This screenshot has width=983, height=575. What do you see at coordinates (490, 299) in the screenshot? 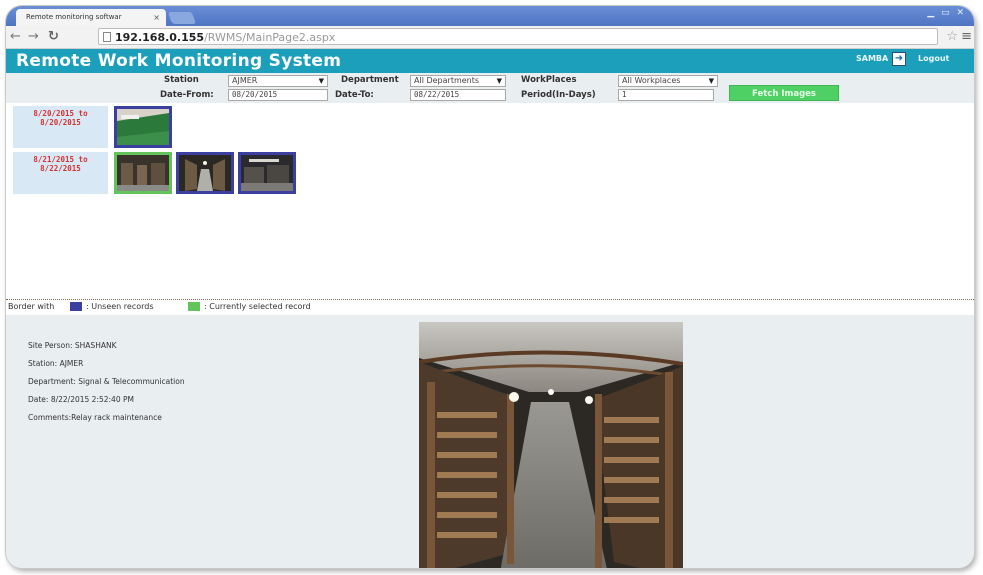
I see `divider` at bounding box center [490, 299].